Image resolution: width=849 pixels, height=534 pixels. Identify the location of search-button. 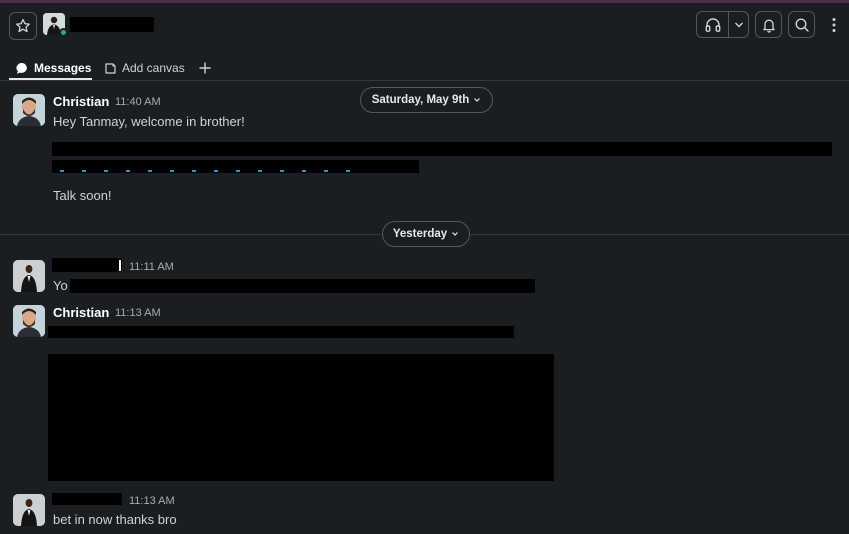
(801, 24).